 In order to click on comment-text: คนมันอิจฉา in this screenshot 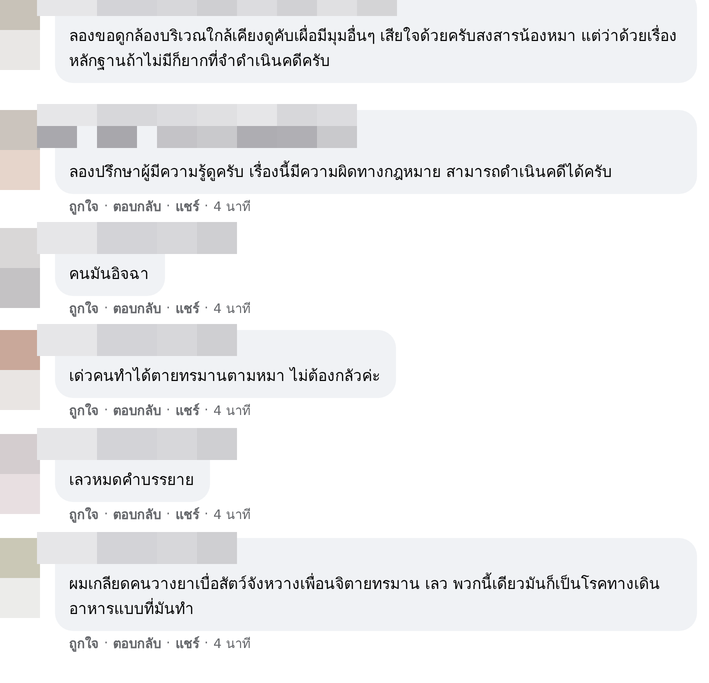, I will do `click(109, 274)`.